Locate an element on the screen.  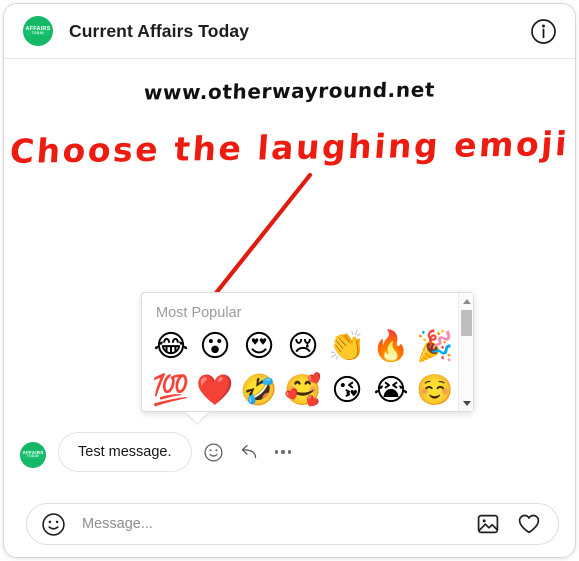
composer-actions is located at coordinates (508, 524).